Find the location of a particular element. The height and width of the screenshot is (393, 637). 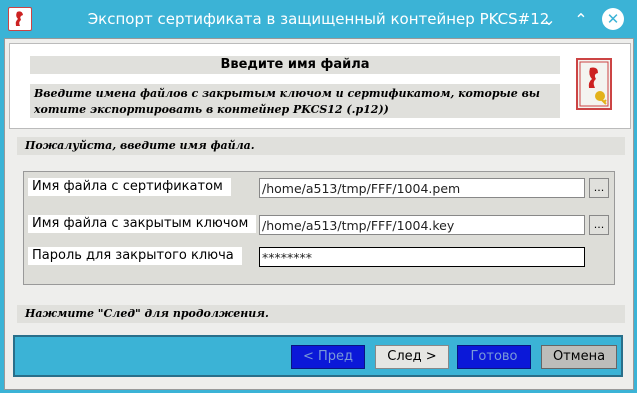

hint-top: Пожалуйста, введите имя файла. is located at coordinates (321, 146).